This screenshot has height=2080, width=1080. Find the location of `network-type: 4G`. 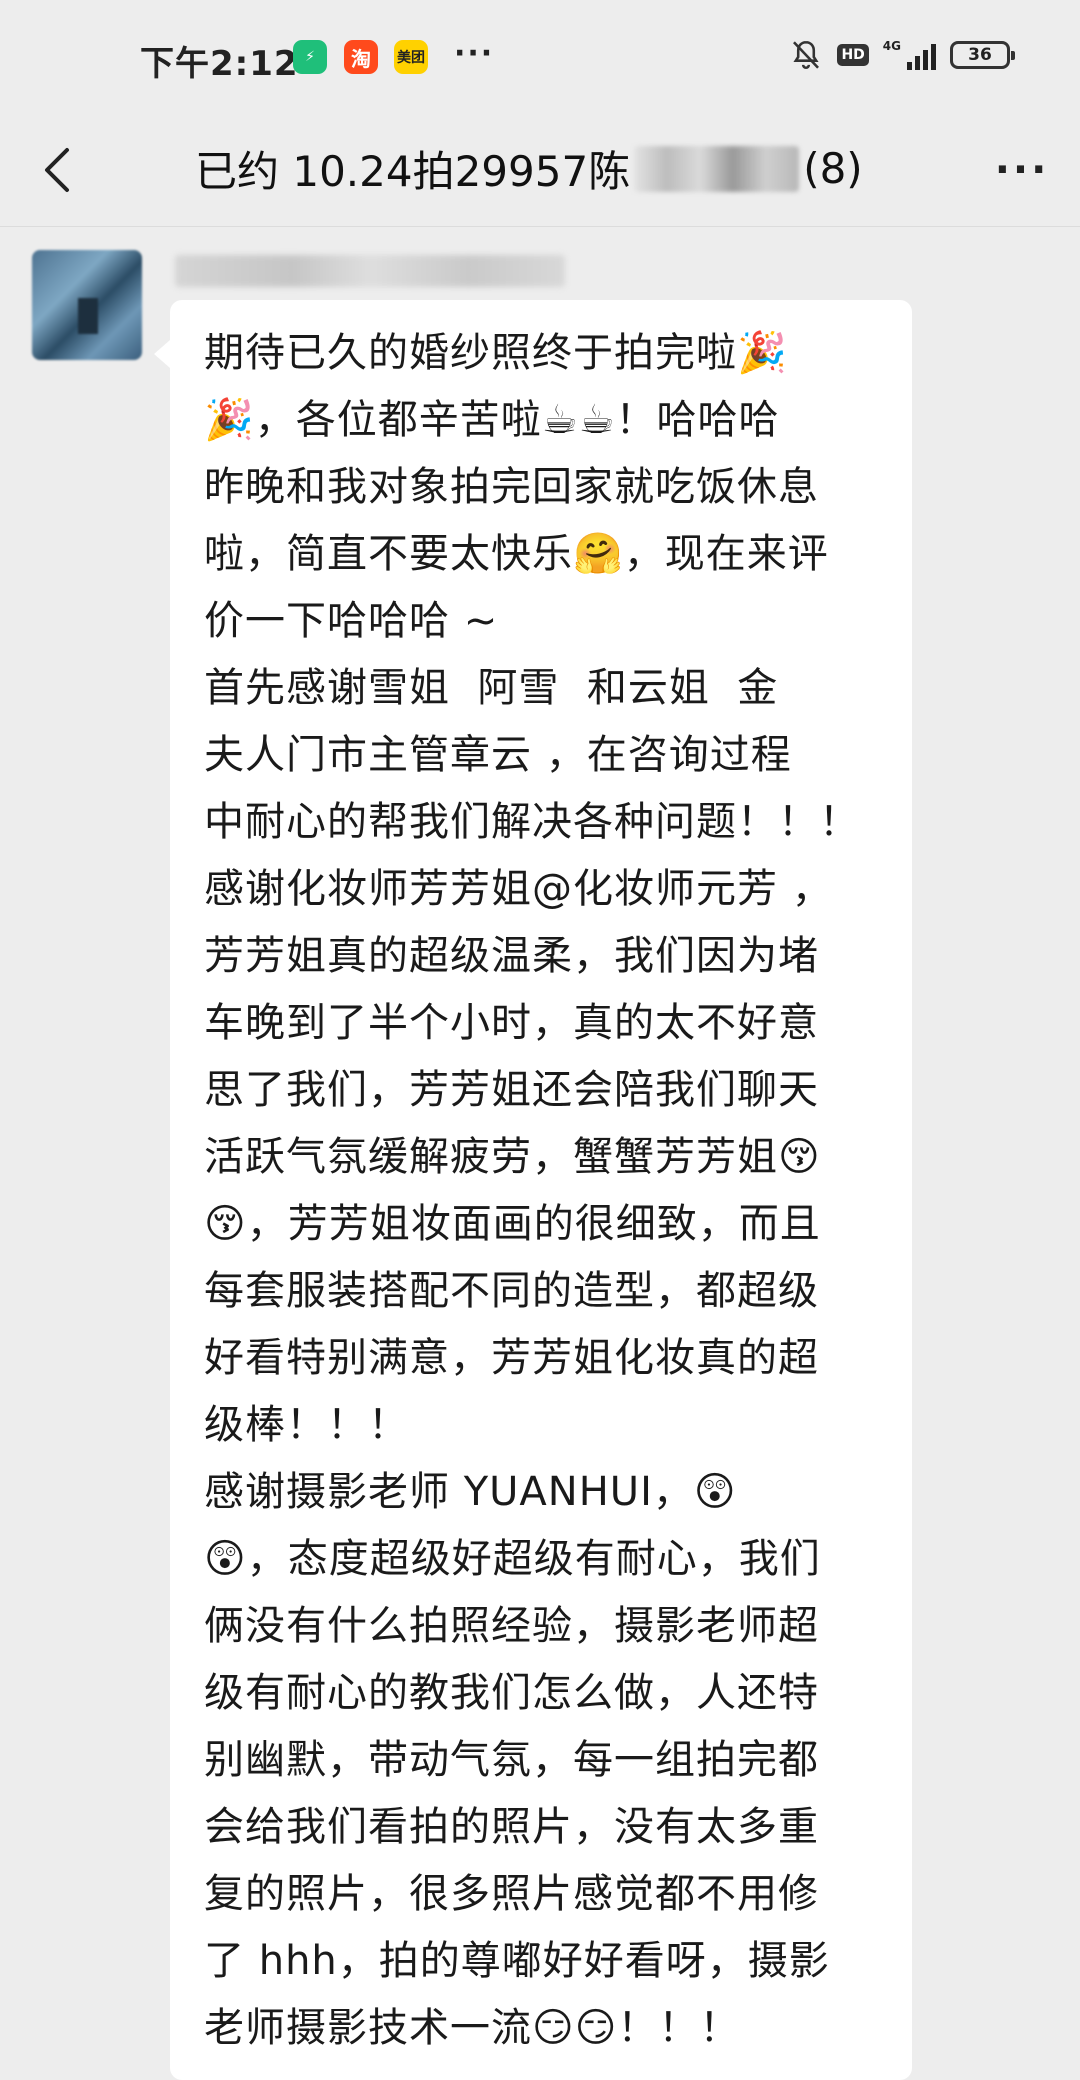

network-type: 4G is located at coordinates (891, 46).